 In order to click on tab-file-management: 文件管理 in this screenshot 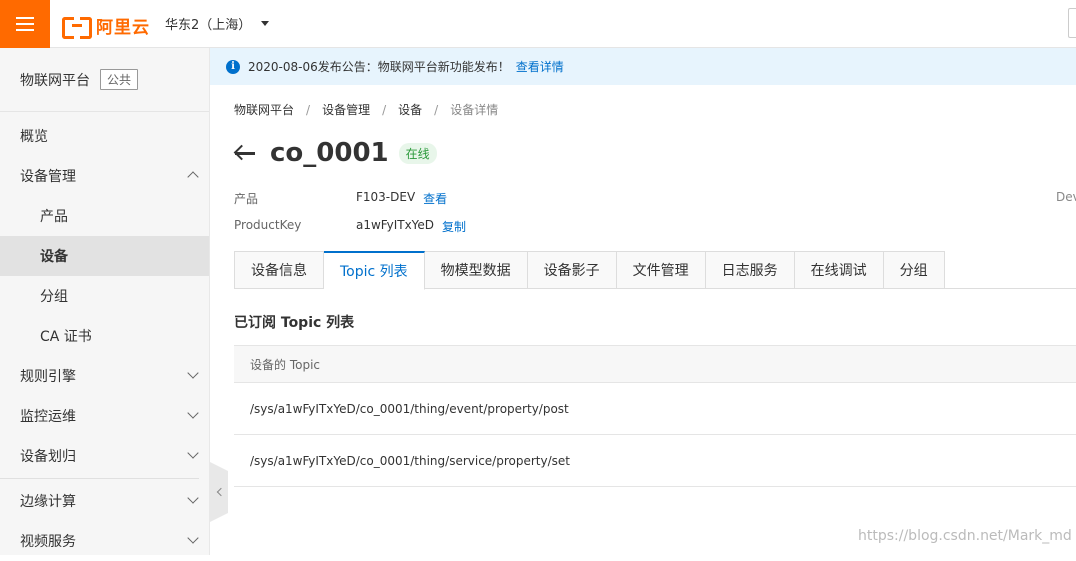, I will do `click(661, 270)`.